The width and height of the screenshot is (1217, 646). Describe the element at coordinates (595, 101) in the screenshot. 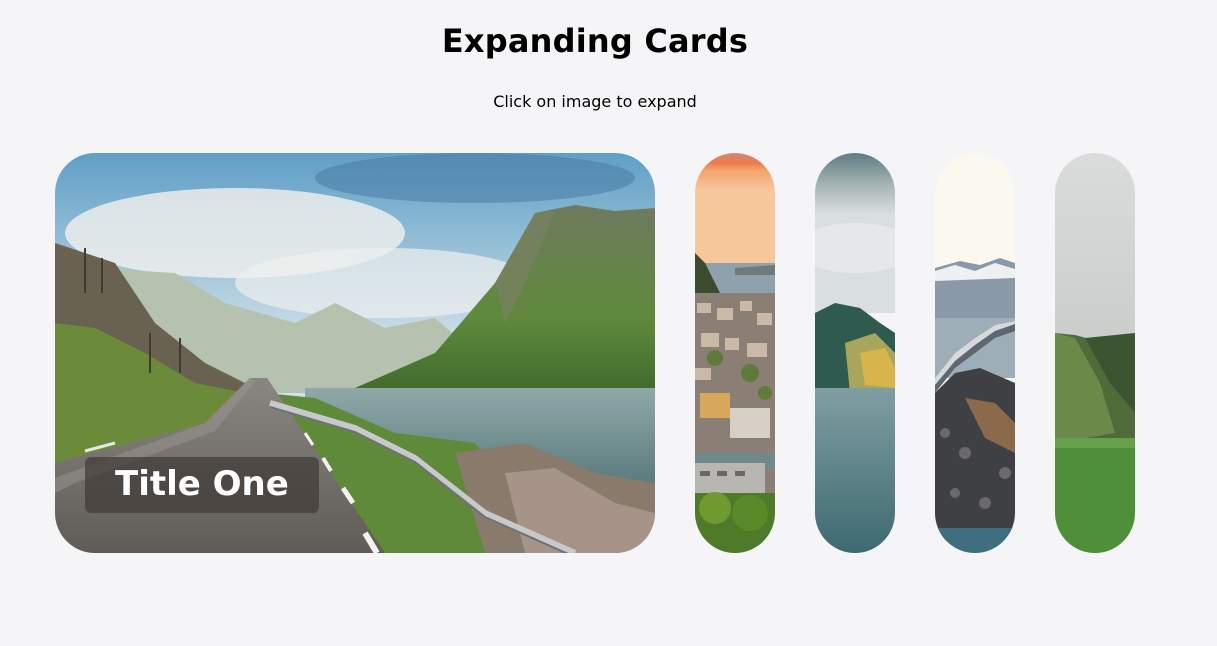

I see `page-subtitle: Click on image to expand` at that location.